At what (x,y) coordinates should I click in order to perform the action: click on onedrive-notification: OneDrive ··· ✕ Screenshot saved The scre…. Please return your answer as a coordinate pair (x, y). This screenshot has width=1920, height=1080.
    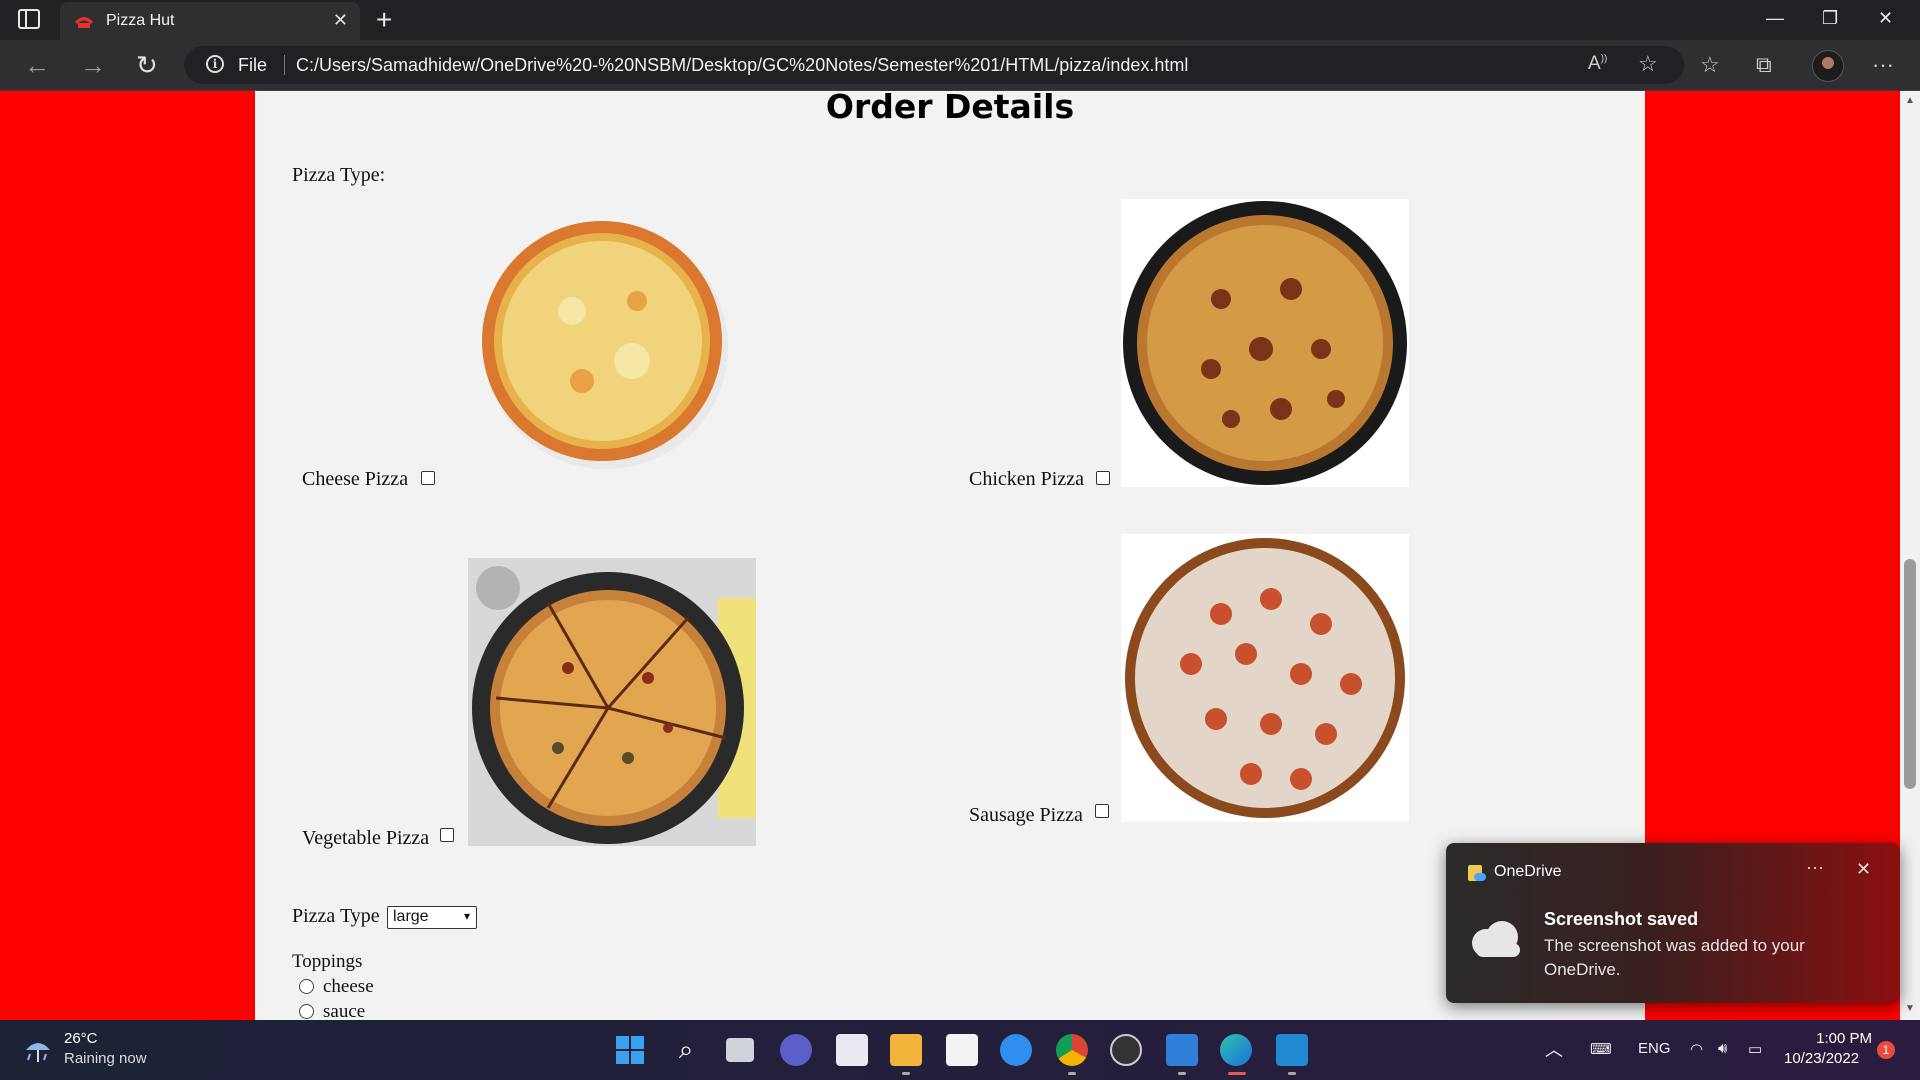
    Looking at the image, I should click on (1673, 923).